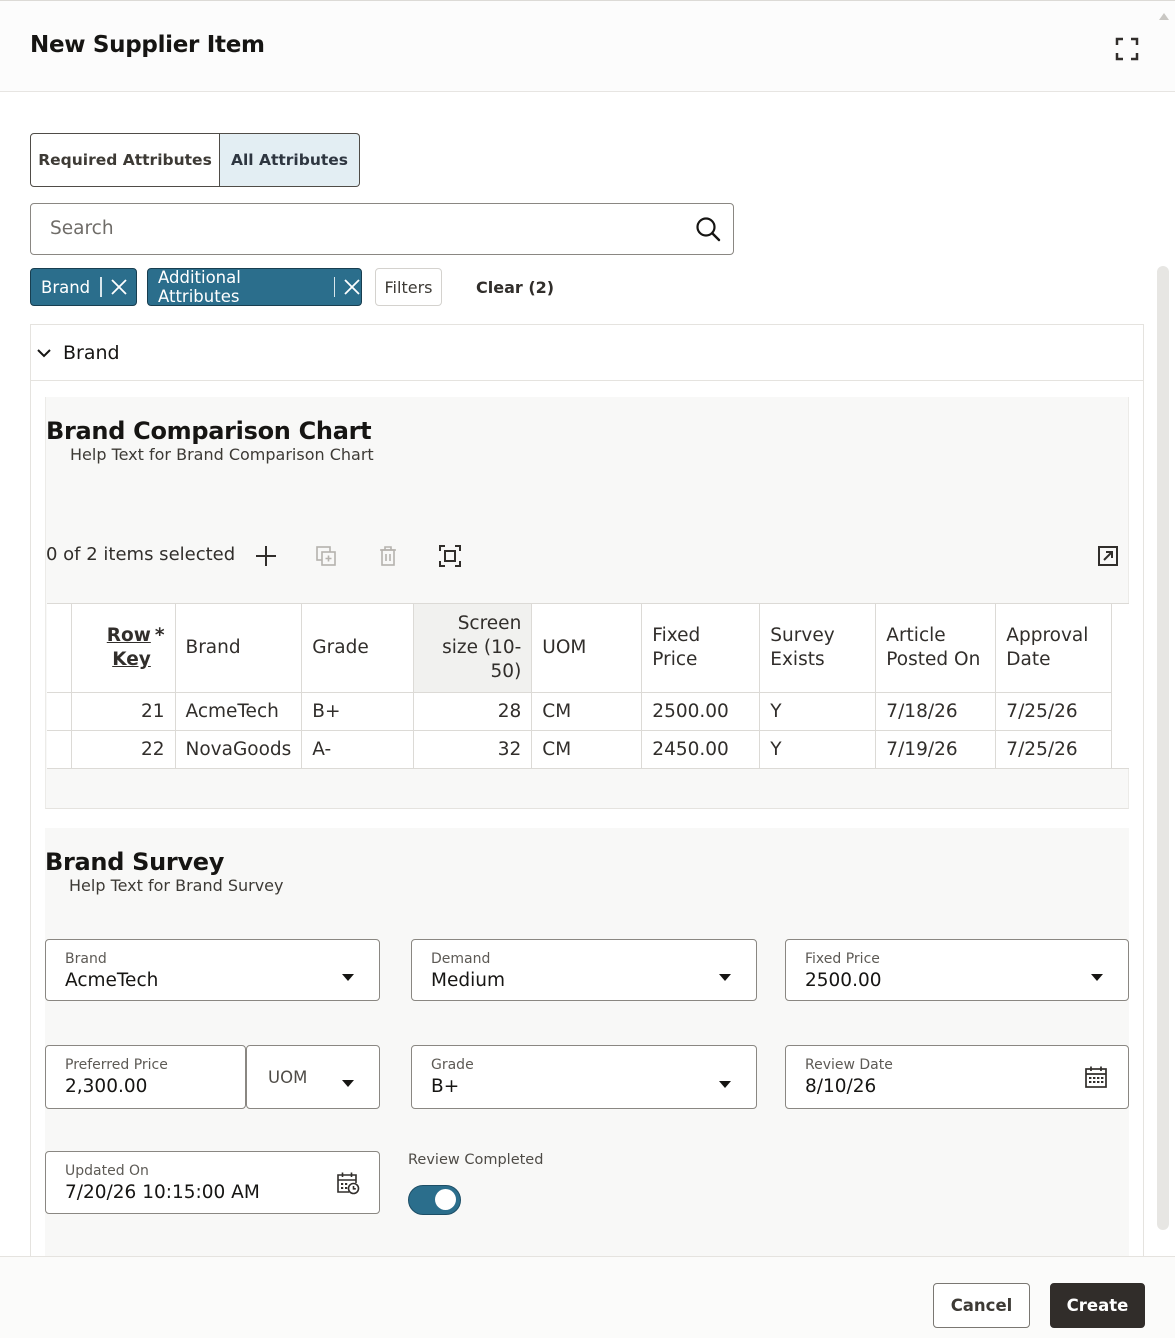  What do you see at coordinates (147, 45) in the screenshot?
I see `dialog-title: New Supplier Item` at bounding box center [147, 45].